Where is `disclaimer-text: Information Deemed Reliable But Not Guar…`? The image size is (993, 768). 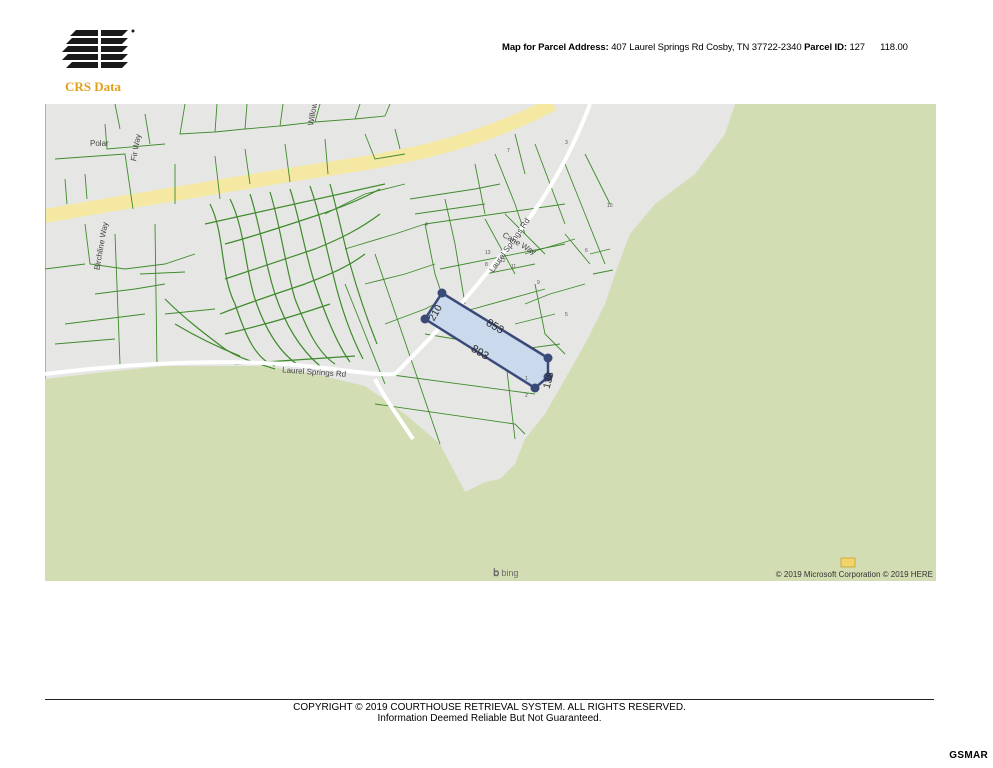
disclaimer-text: Information Deemed Reliable But Not Guar… is located at coordinates (489, 718).